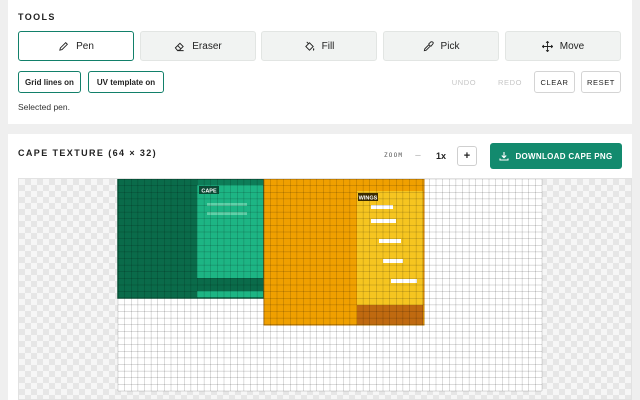  Describe the element at coordinates (44, 107) in the screenshot. I see `status-text: Selected pen.` at that location.